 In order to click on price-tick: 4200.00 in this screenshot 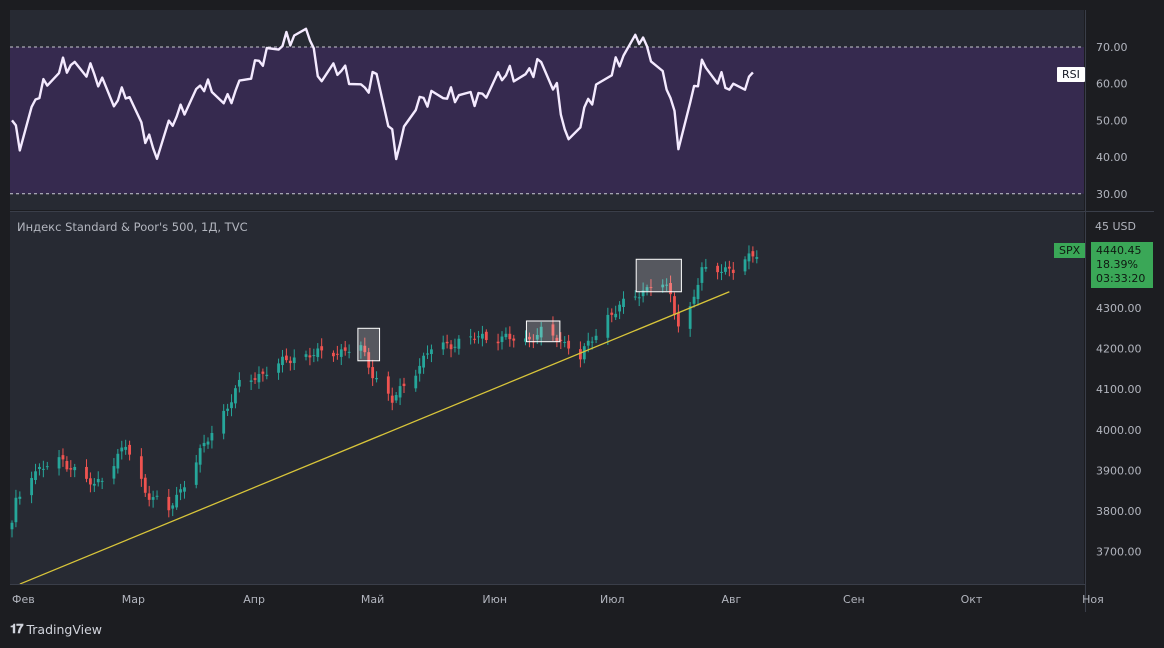, I will do `click(1119, 349)`.